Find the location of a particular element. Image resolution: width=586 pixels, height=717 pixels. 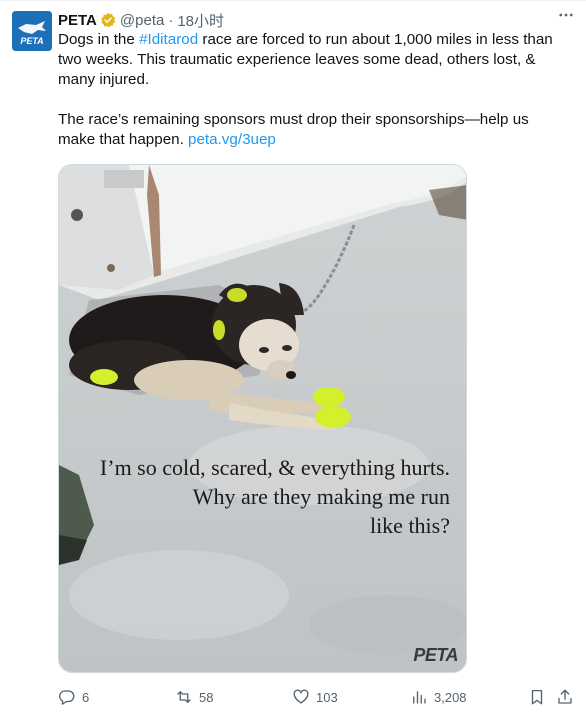

views-count: 3,208 is located at coordinates (450, 697).